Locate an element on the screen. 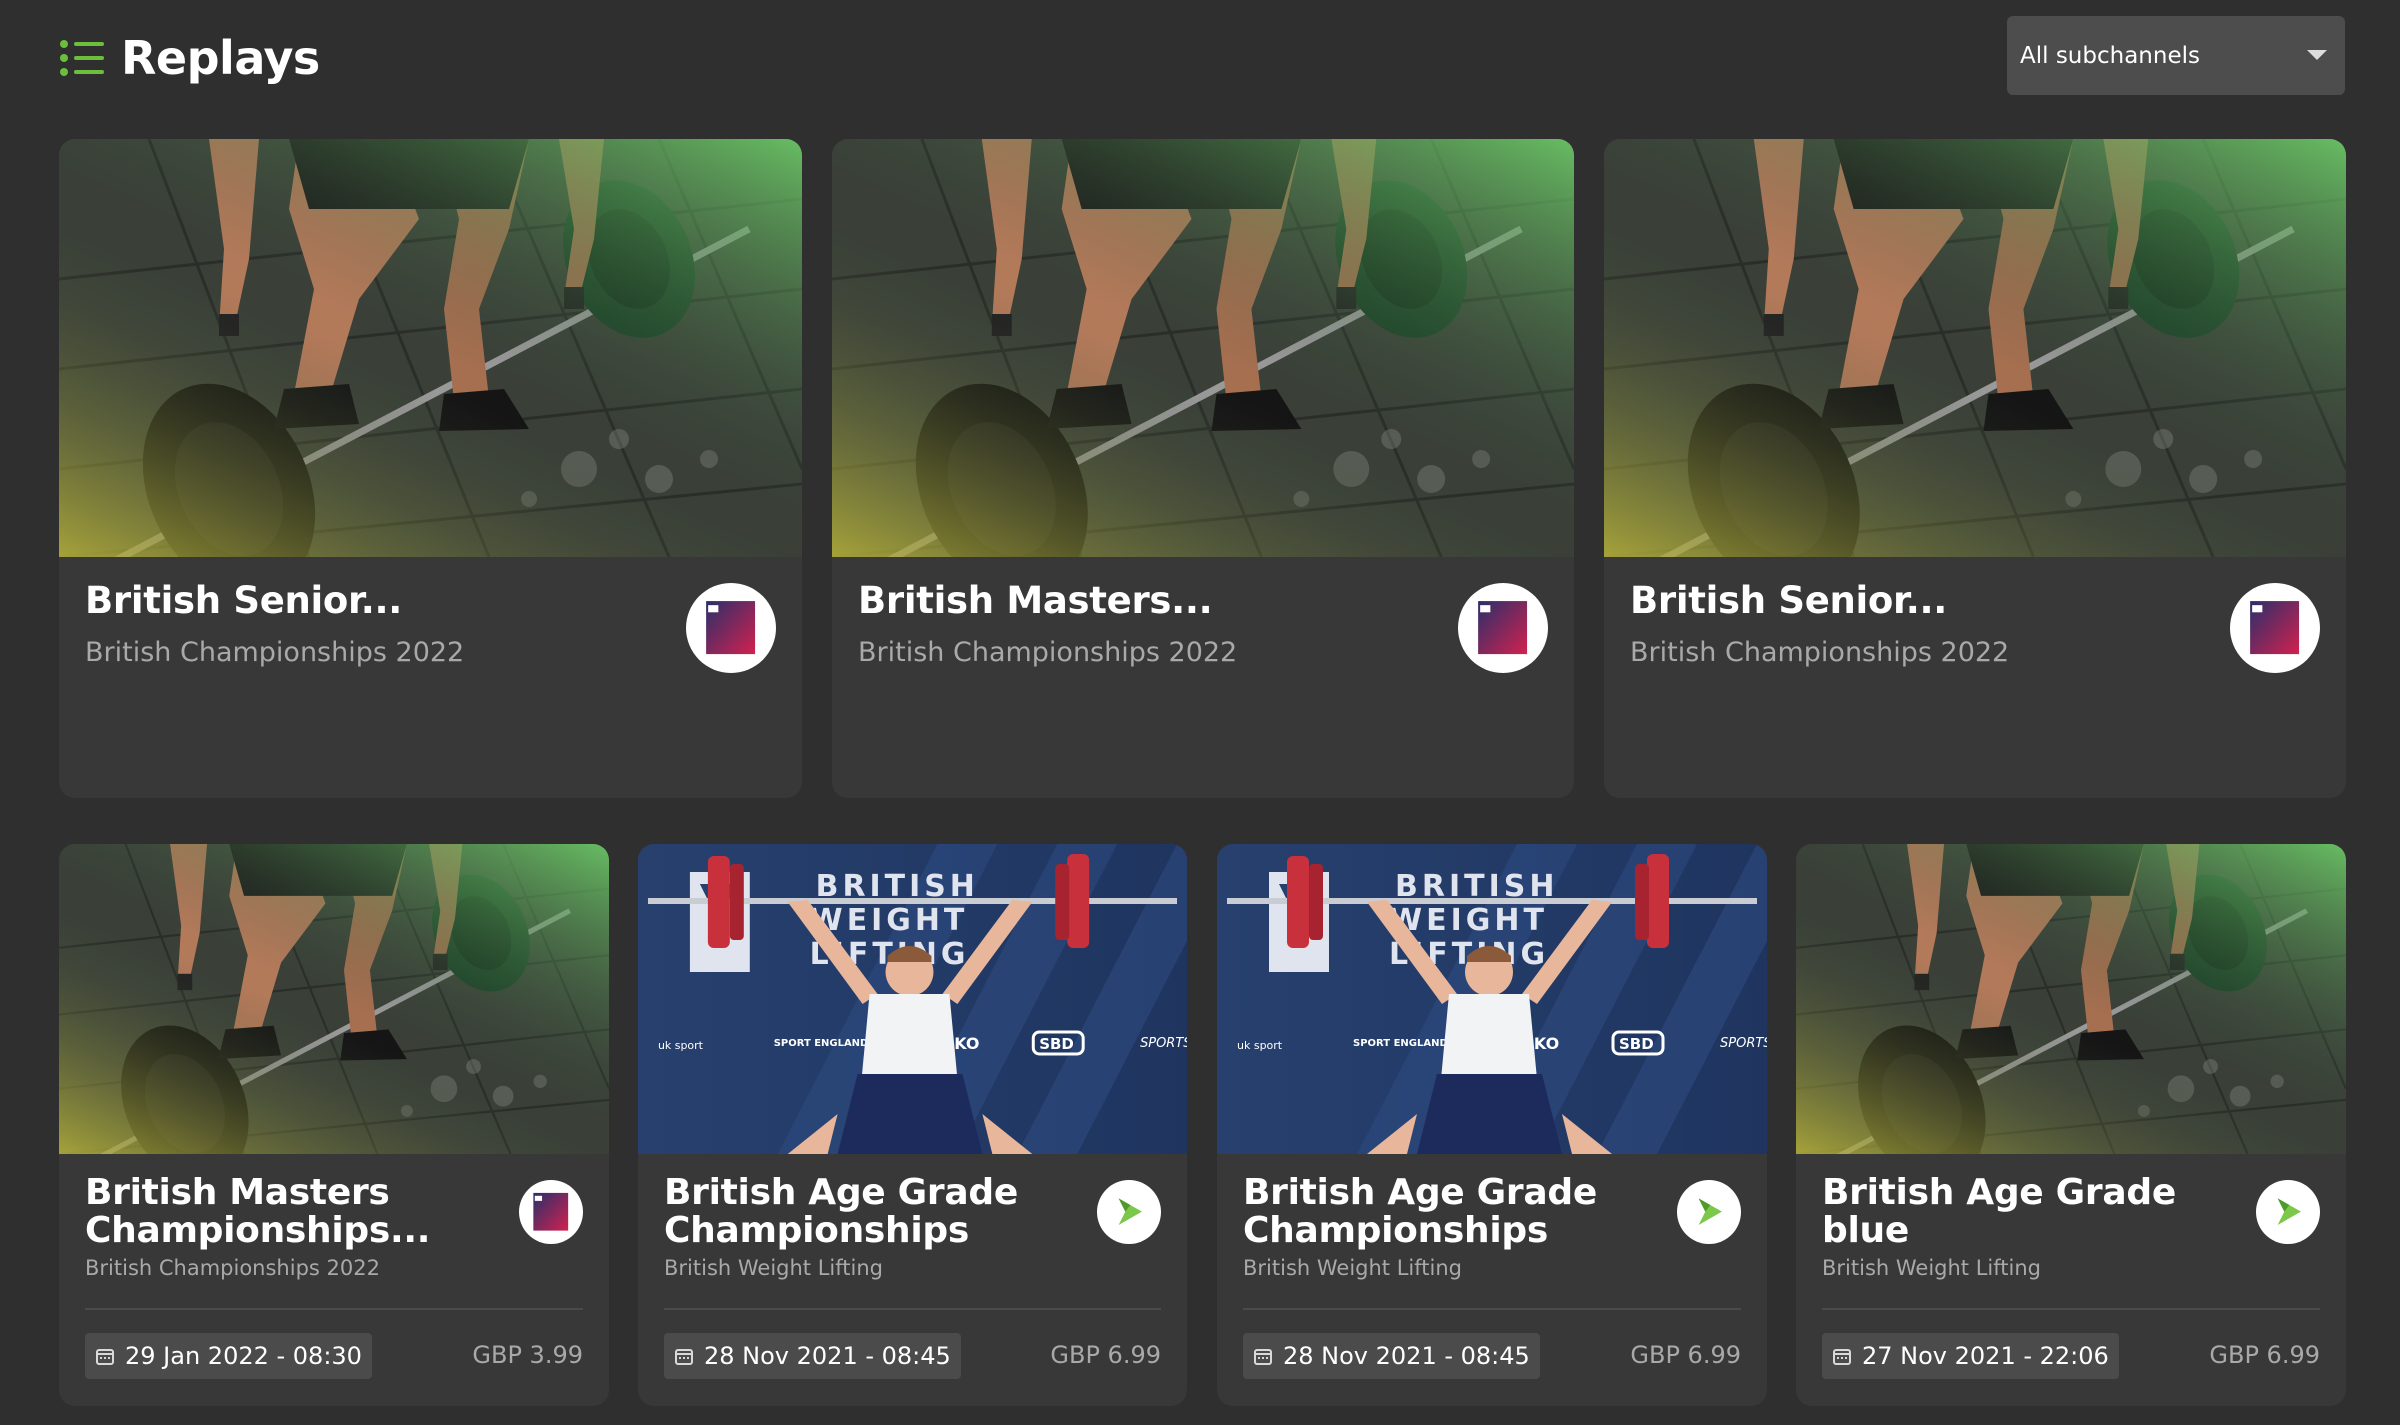 This screenshot has height=1425, width=2400. chevron-down-icon is located at coordinates (2317, 55).